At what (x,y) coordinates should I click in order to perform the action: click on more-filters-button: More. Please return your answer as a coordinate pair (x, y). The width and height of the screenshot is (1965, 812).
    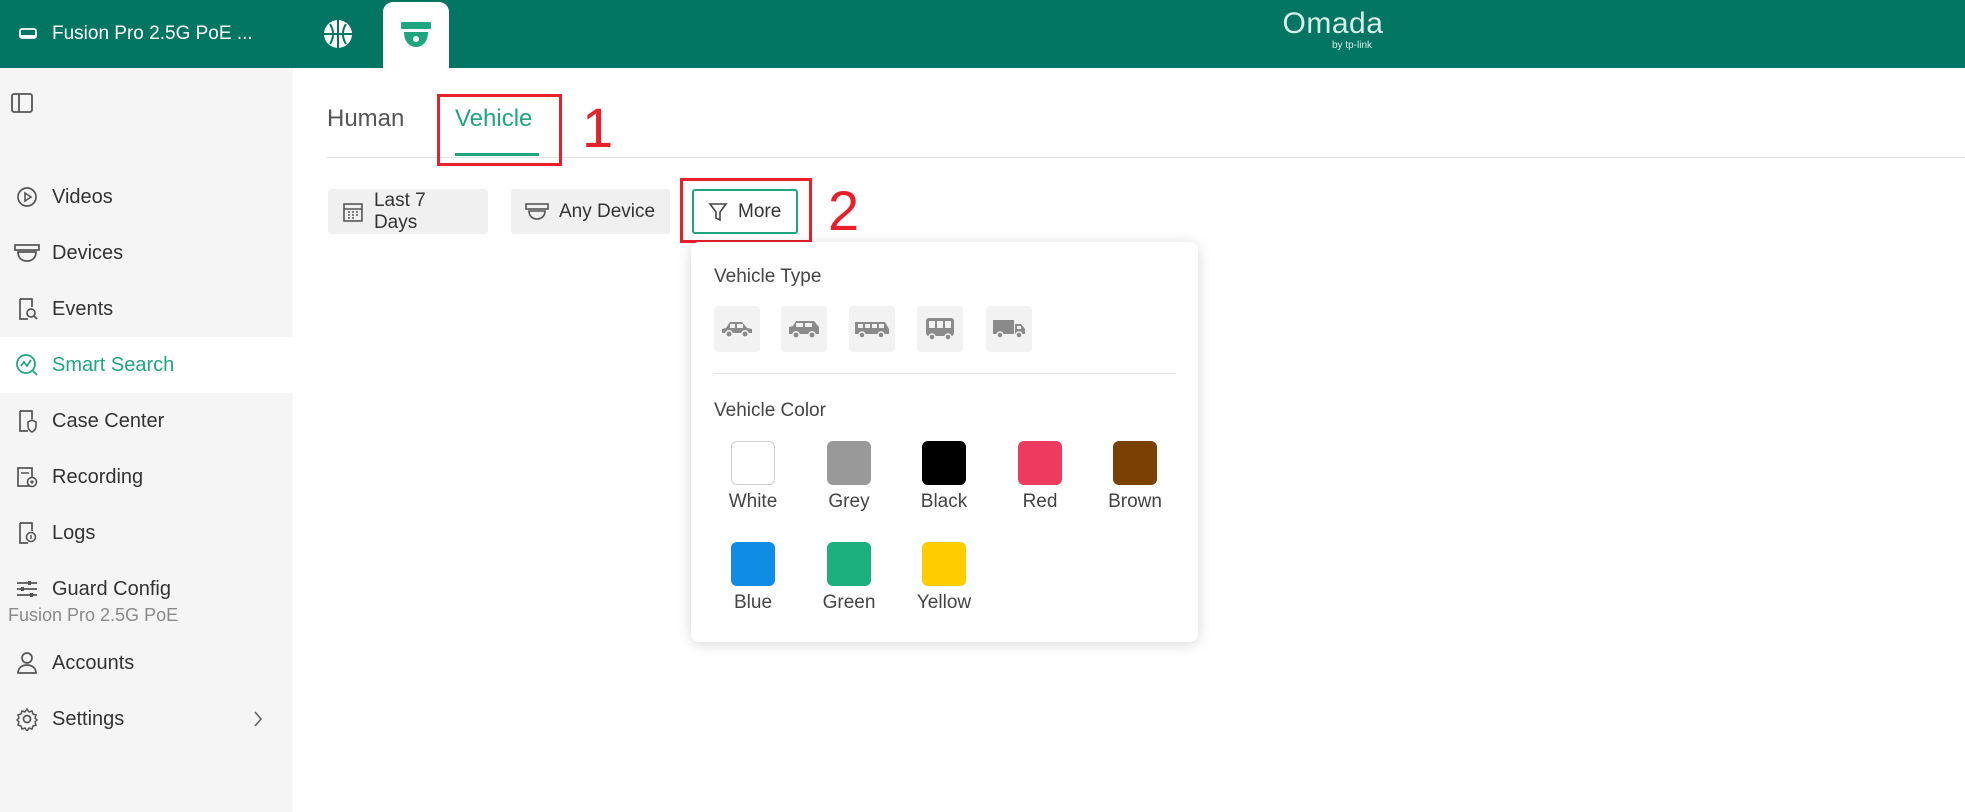
    Looking at the image, I should click on (745, 211).